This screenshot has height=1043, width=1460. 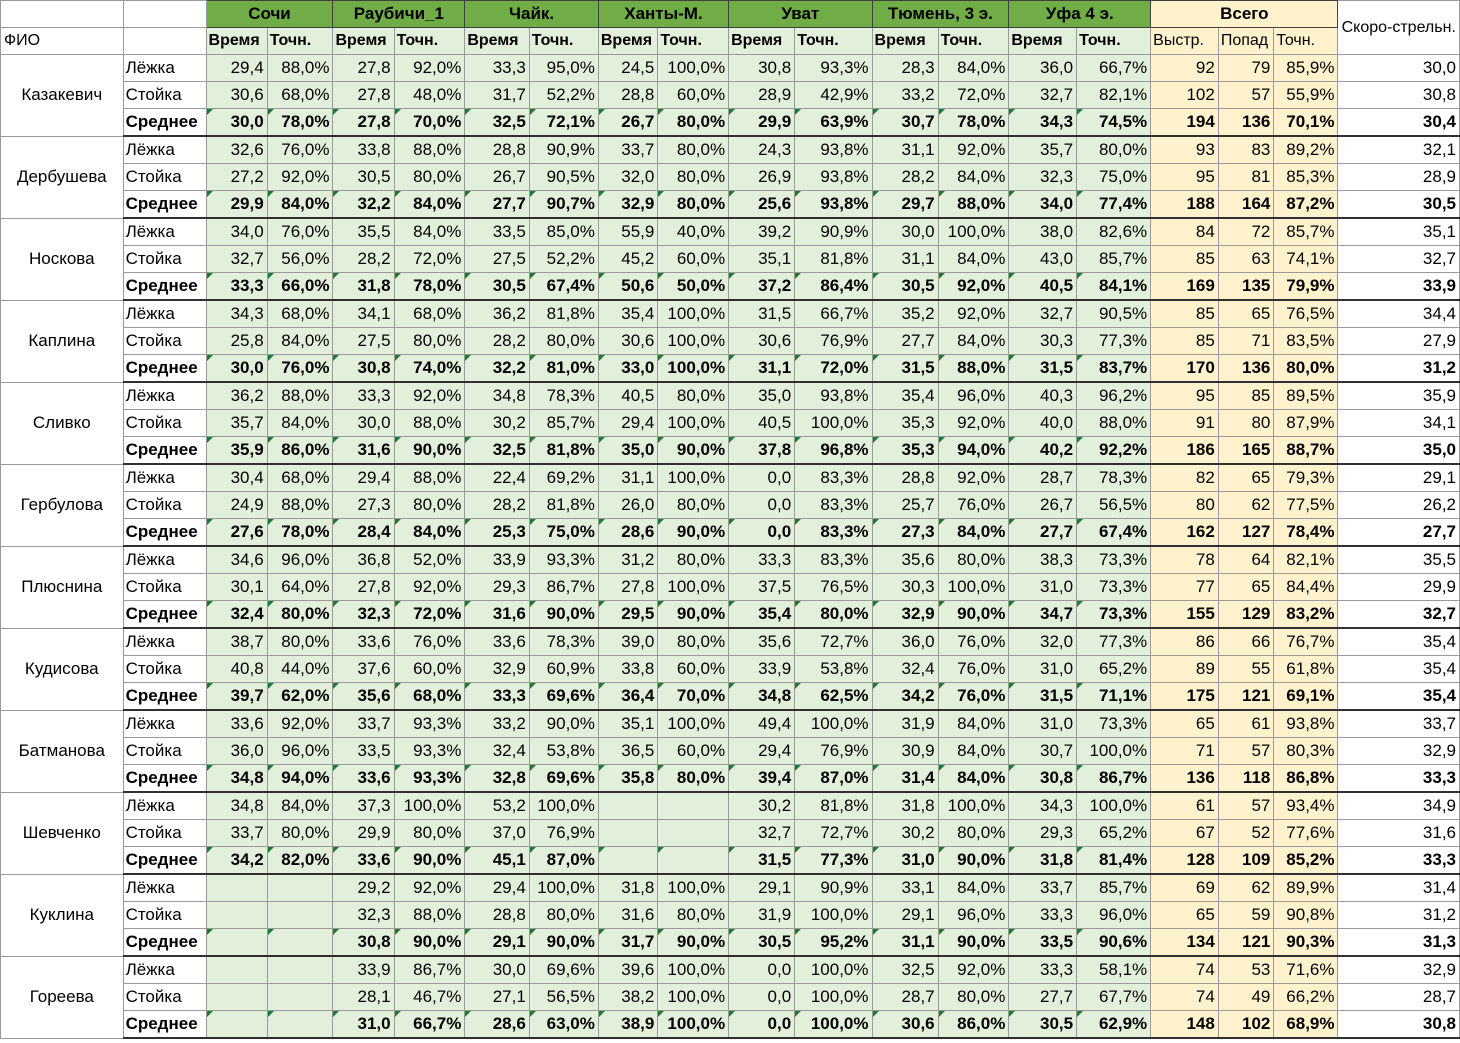 I want to click on accuracy-cell: 72,7%, so click(x=833, y=641).